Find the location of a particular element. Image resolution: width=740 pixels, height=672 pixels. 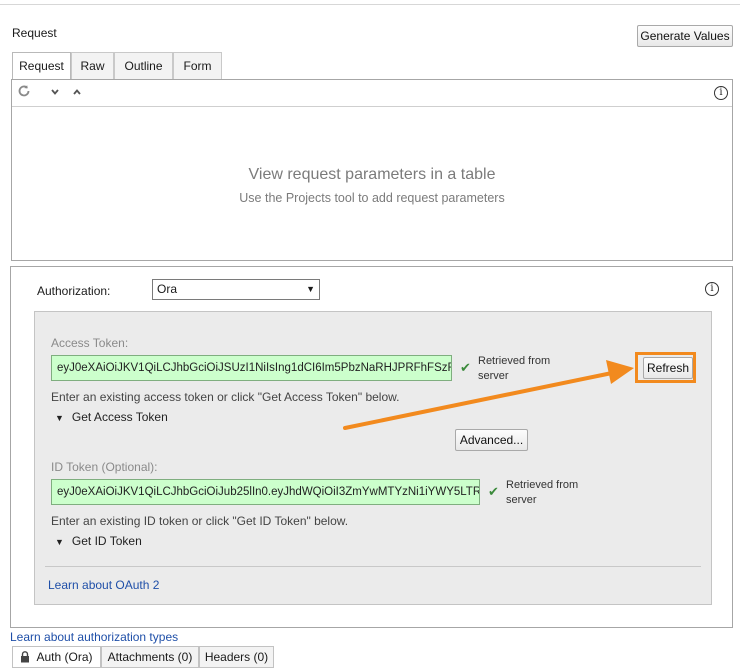

tab-headers: Headers (0) is located at coordinates (236, 657).